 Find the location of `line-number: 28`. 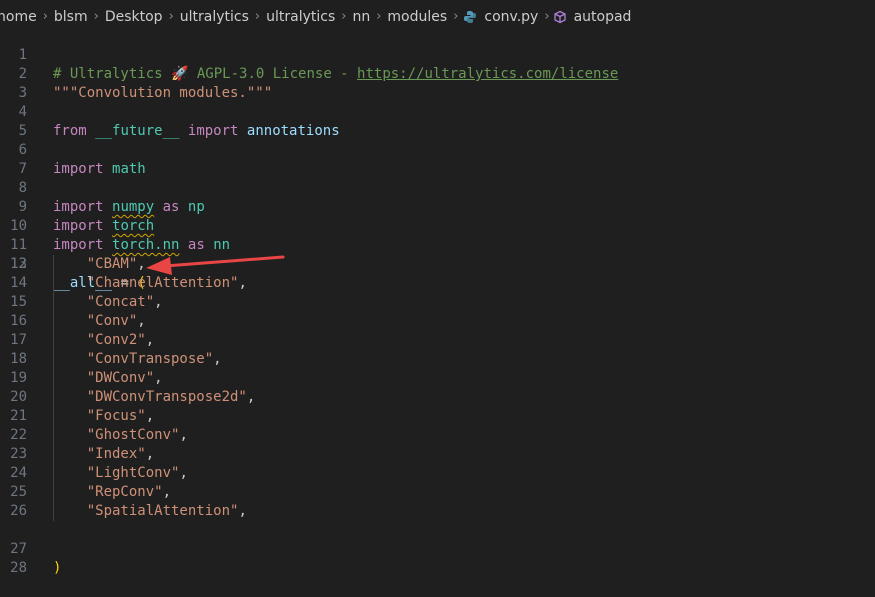

line-number: 28 is located at coordinates (18, 568).